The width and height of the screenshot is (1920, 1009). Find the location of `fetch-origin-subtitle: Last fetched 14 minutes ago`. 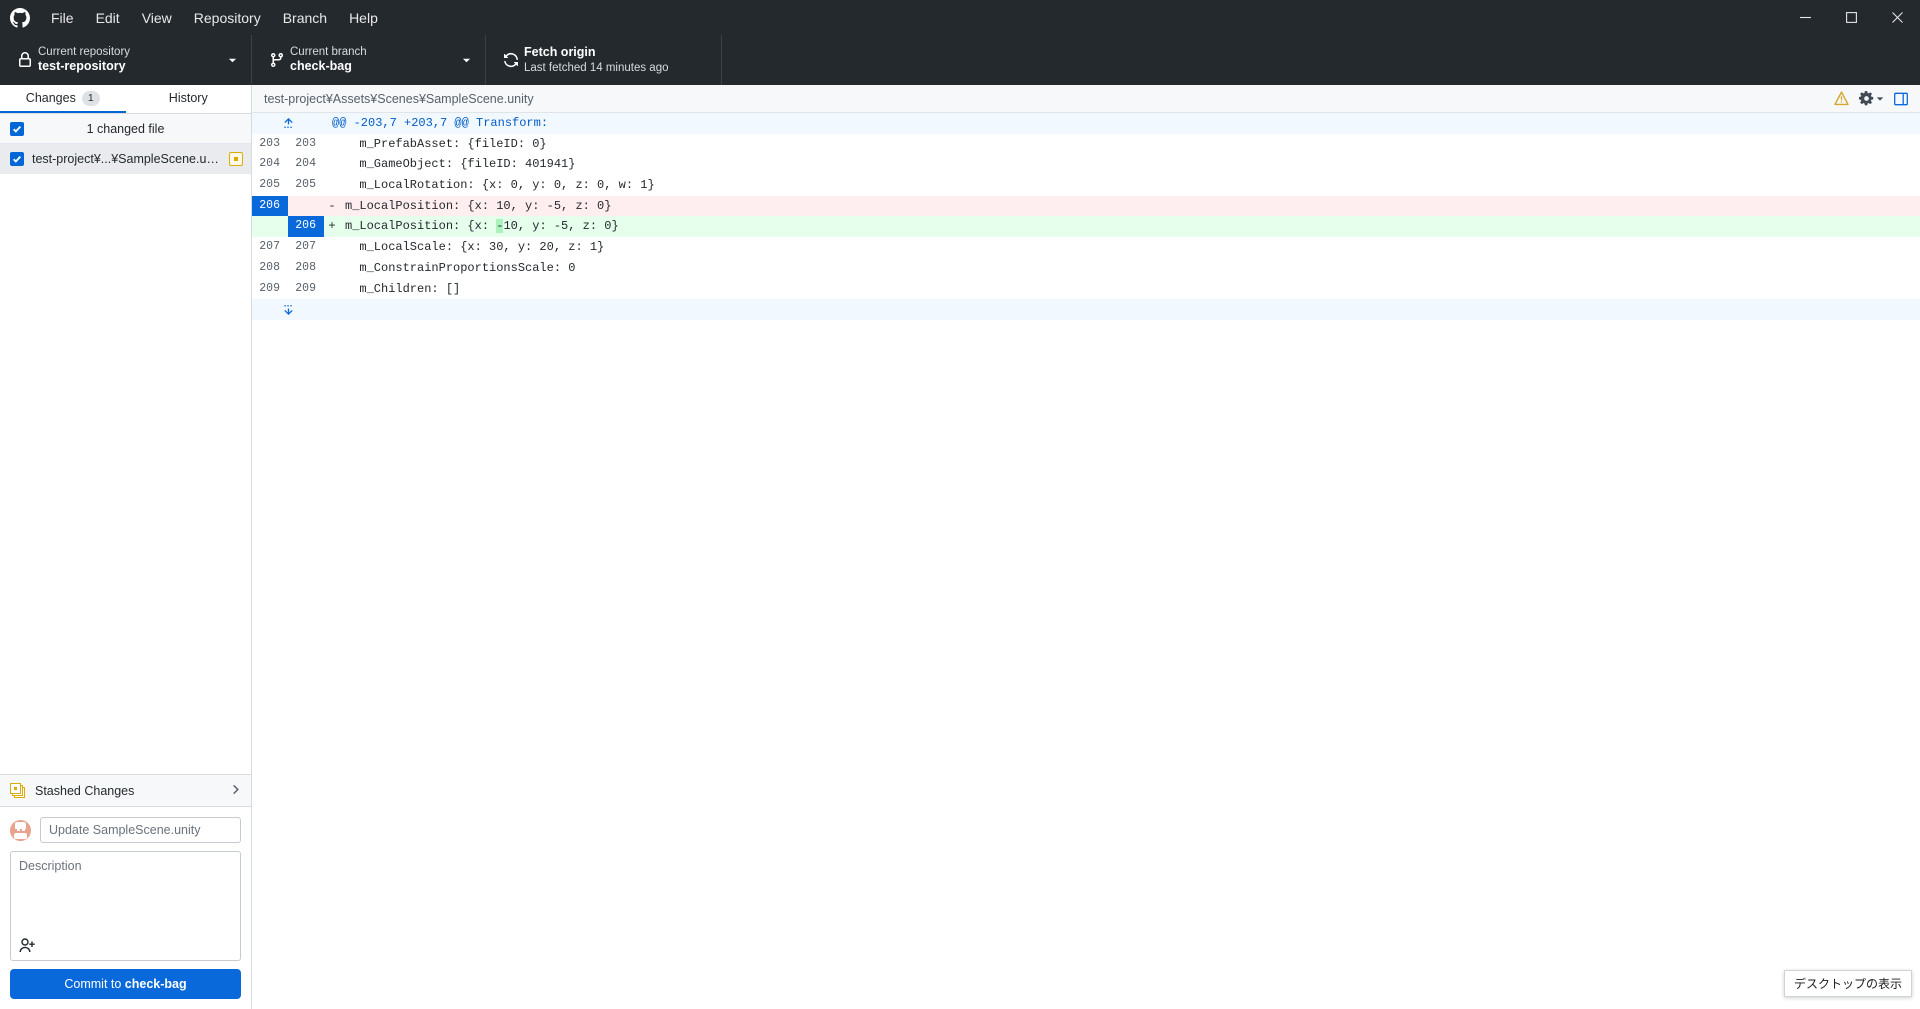

fetch-origin-subtitle: Last fetched 14 minutes ago is located at coordinates (596, 67).